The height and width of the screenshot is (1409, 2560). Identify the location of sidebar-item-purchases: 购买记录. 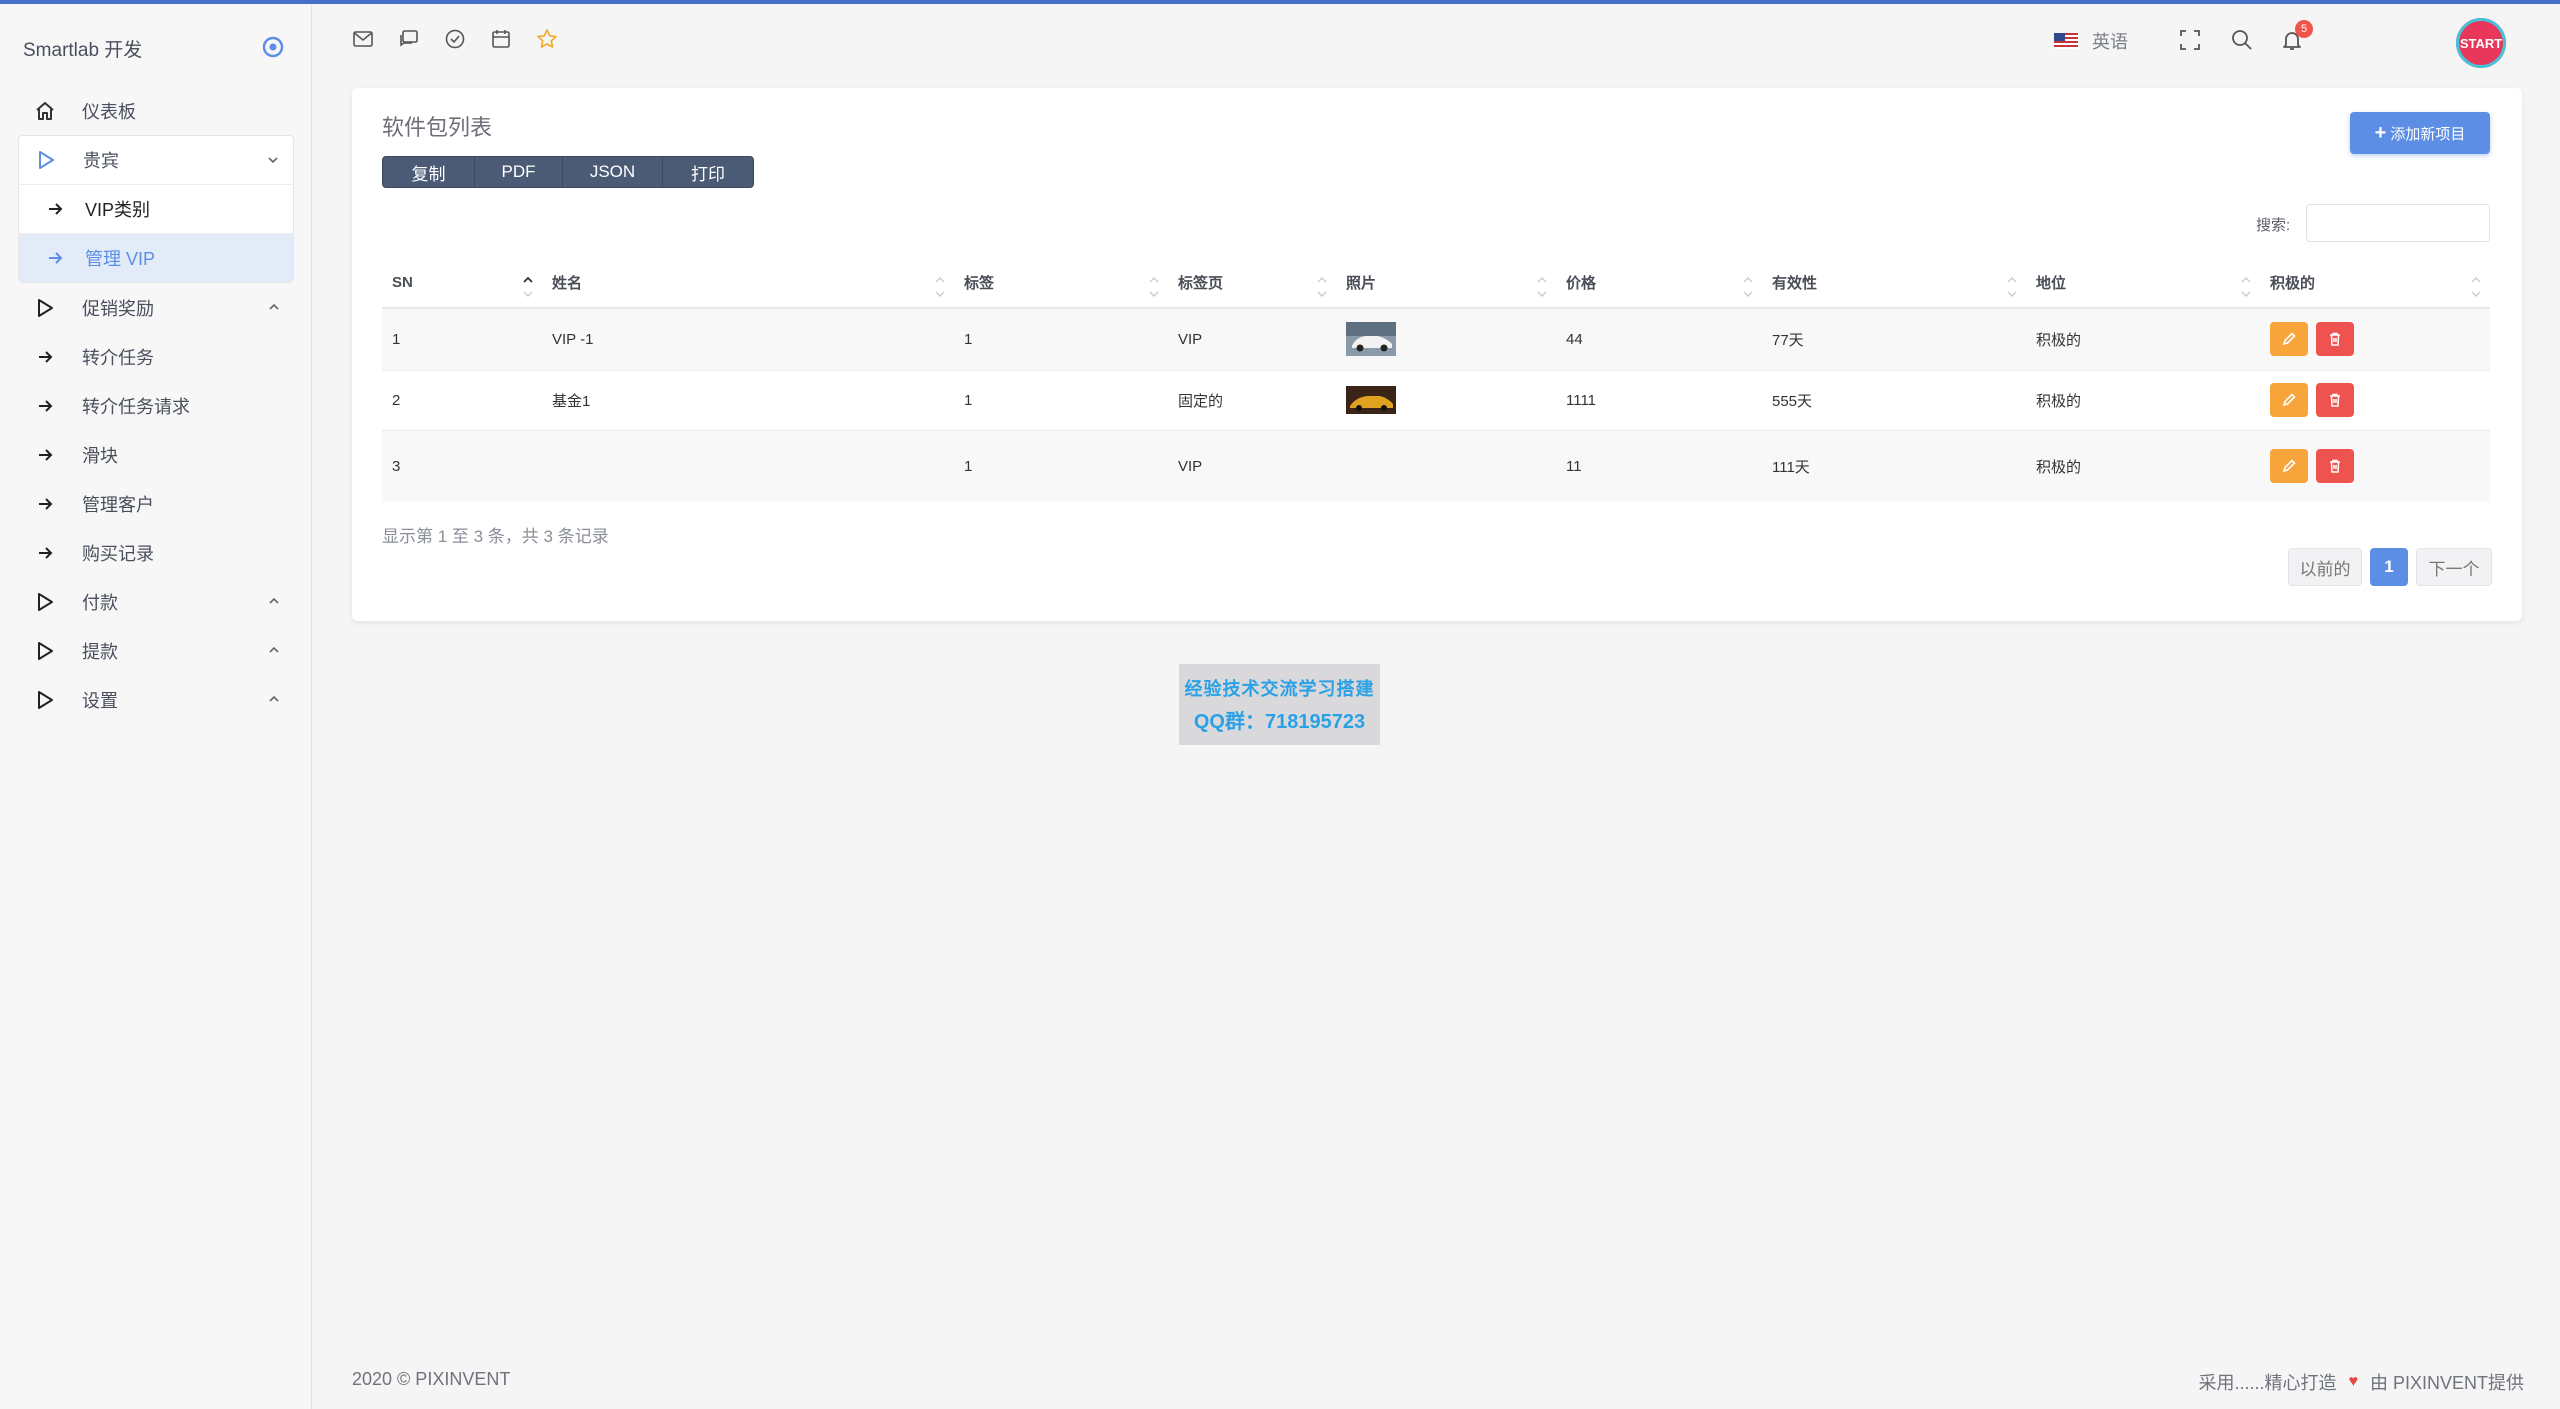
(156, 552).